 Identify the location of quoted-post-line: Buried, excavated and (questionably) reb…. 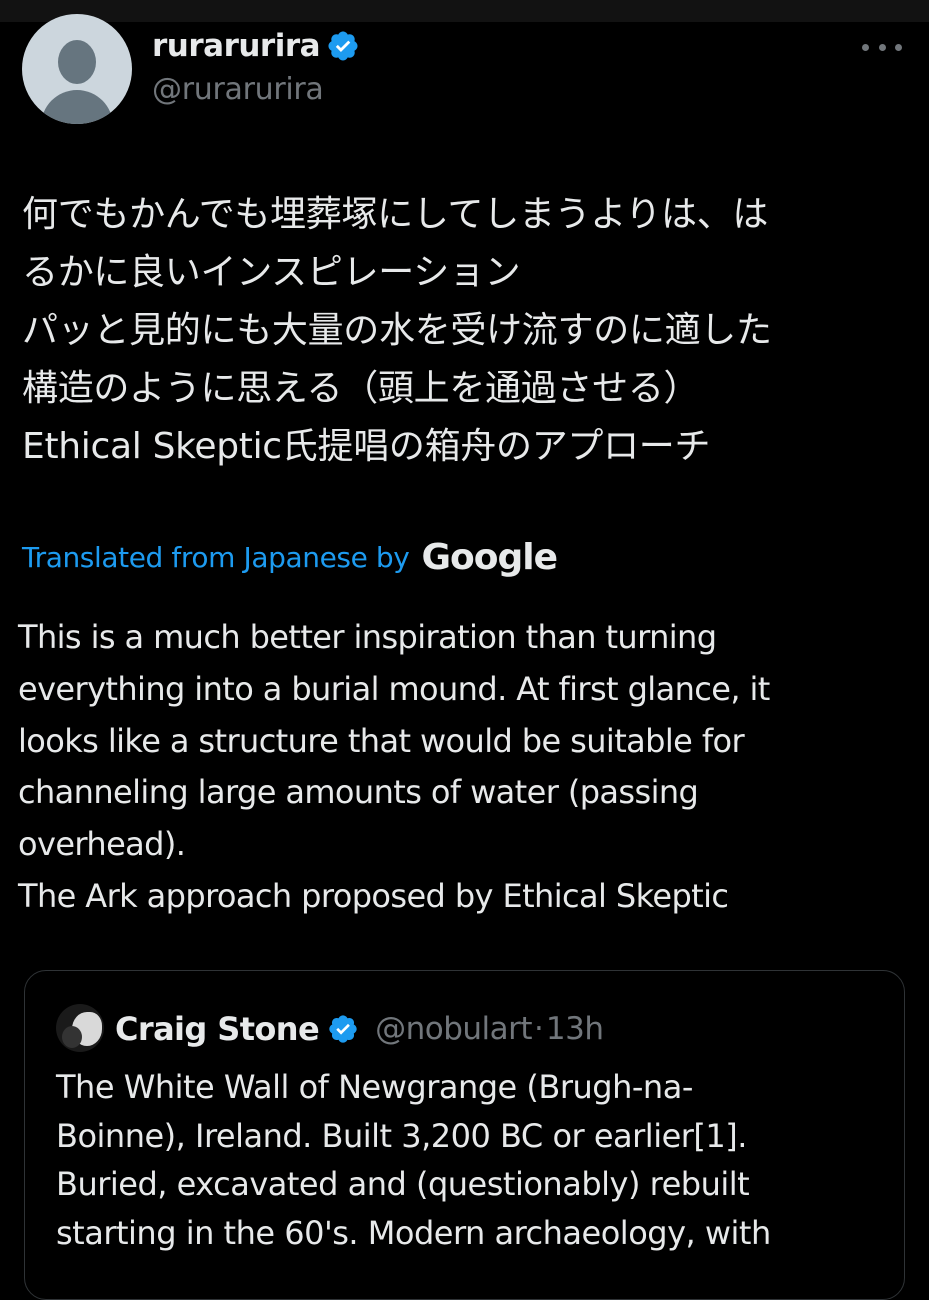
(403, 1184).